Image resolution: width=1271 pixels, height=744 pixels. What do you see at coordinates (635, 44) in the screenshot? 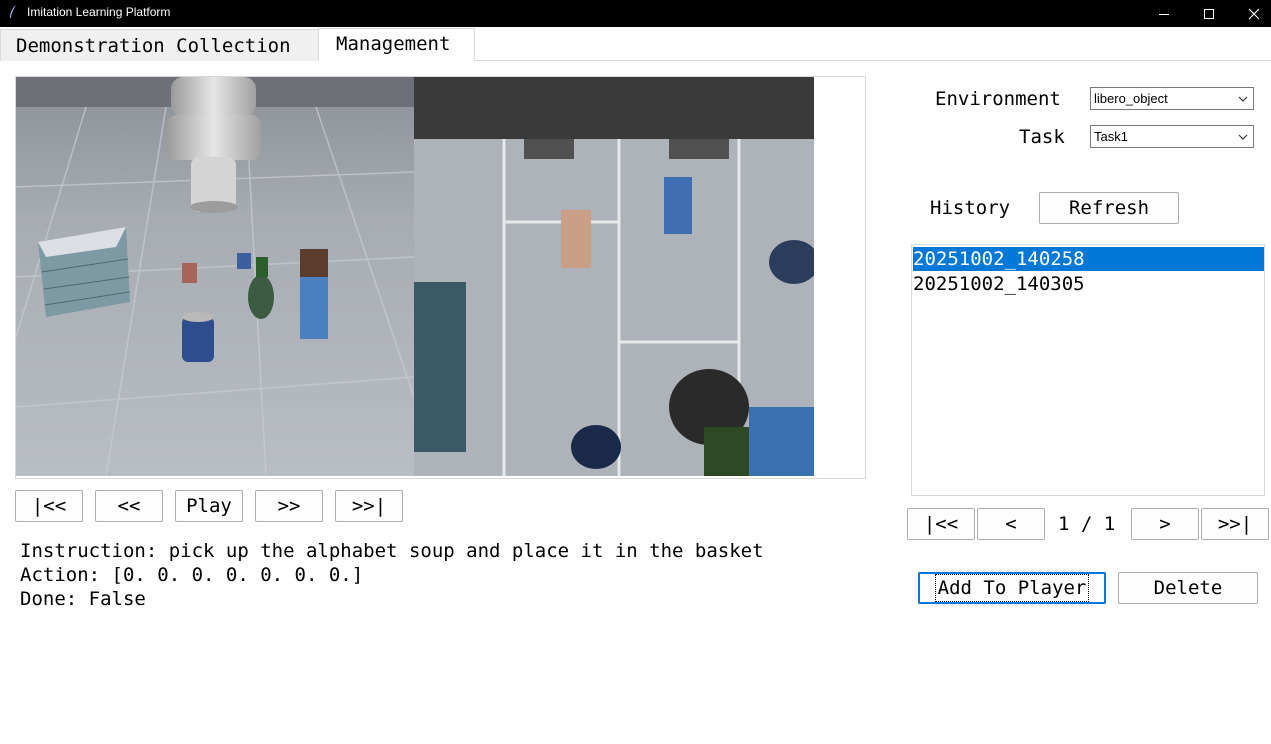
I see `tab-strip: Demonstration Collection Management` at bounding box center [635, 44].